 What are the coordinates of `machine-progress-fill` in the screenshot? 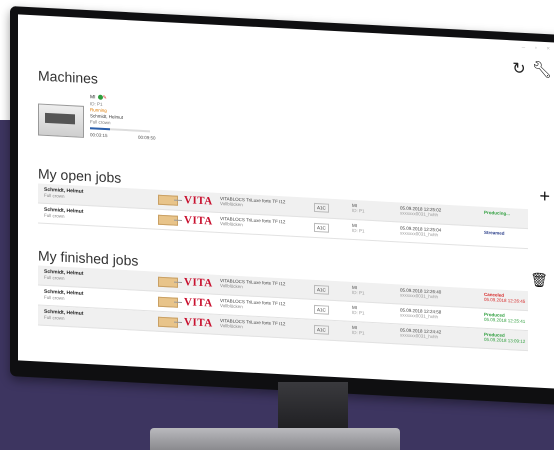 It's located at (100, 129).